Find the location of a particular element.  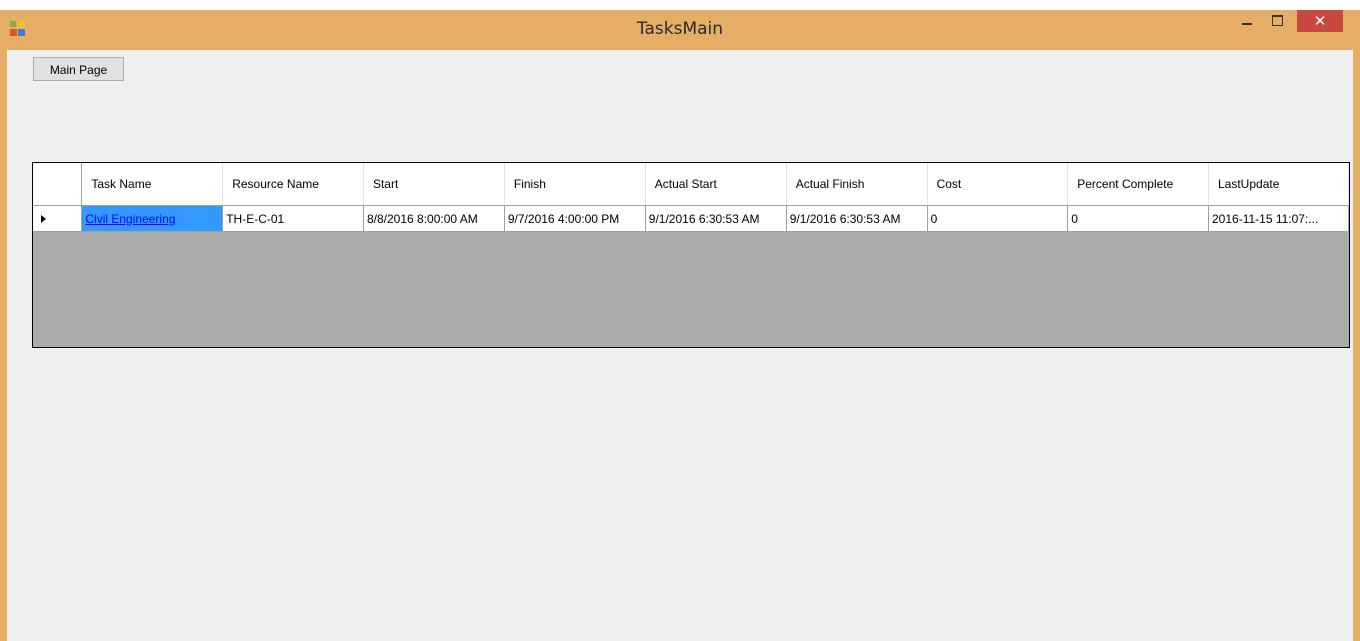

minimize-icon is located at coordinates (1247, 24).